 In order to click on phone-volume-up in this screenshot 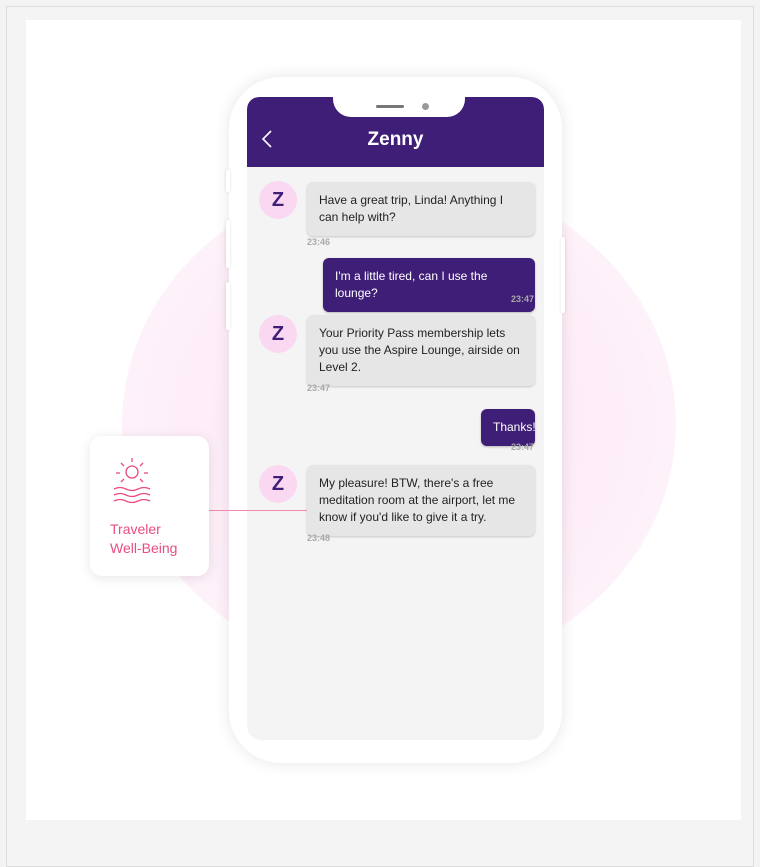, I will do `click(228, 244)`.